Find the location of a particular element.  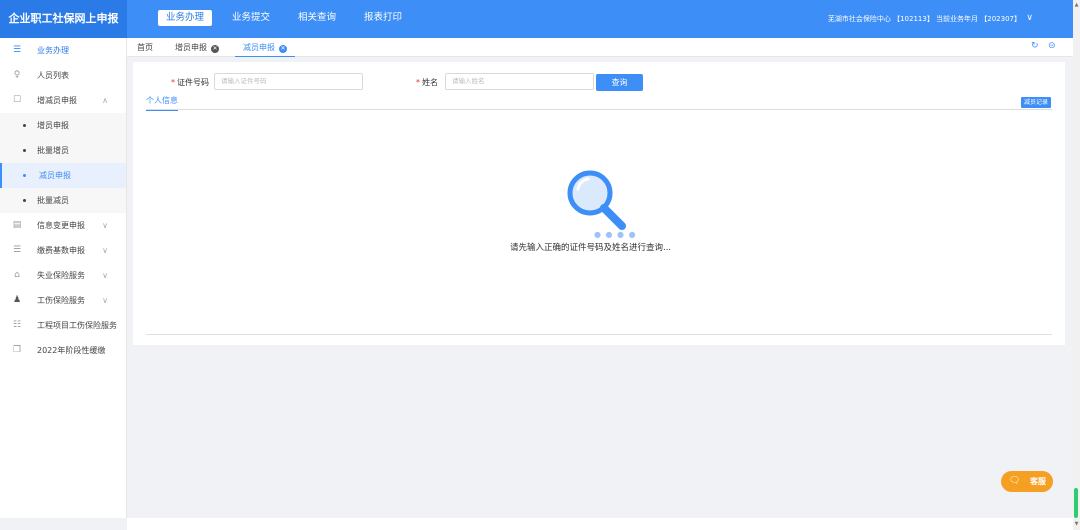

menu-icon: ☰ is located at coordinates (17, 50).